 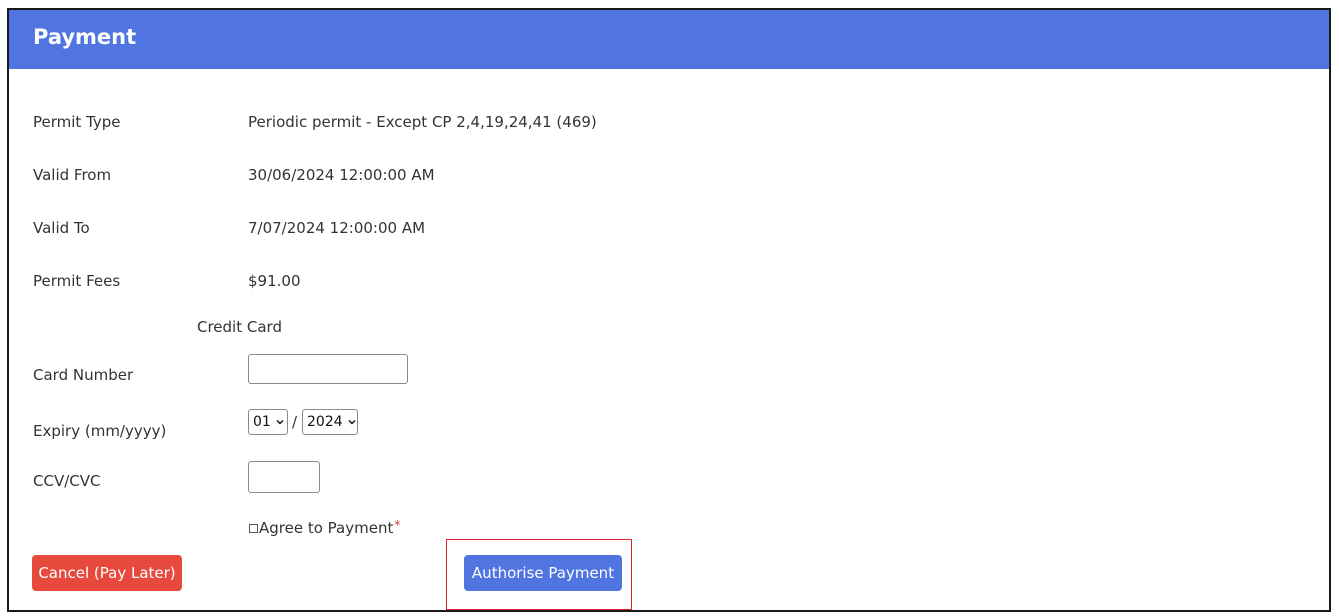 I want to click on expiry-month-select: 01, so click(x=268, y=422).